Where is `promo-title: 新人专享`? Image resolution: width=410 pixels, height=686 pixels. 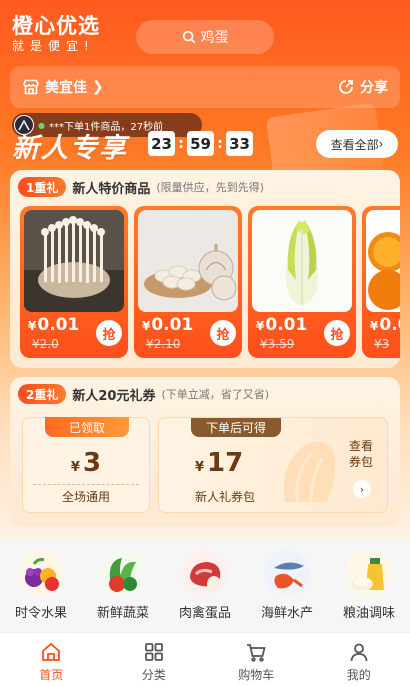
promo-title: 新人专享 is located at coordinates (70, 148).